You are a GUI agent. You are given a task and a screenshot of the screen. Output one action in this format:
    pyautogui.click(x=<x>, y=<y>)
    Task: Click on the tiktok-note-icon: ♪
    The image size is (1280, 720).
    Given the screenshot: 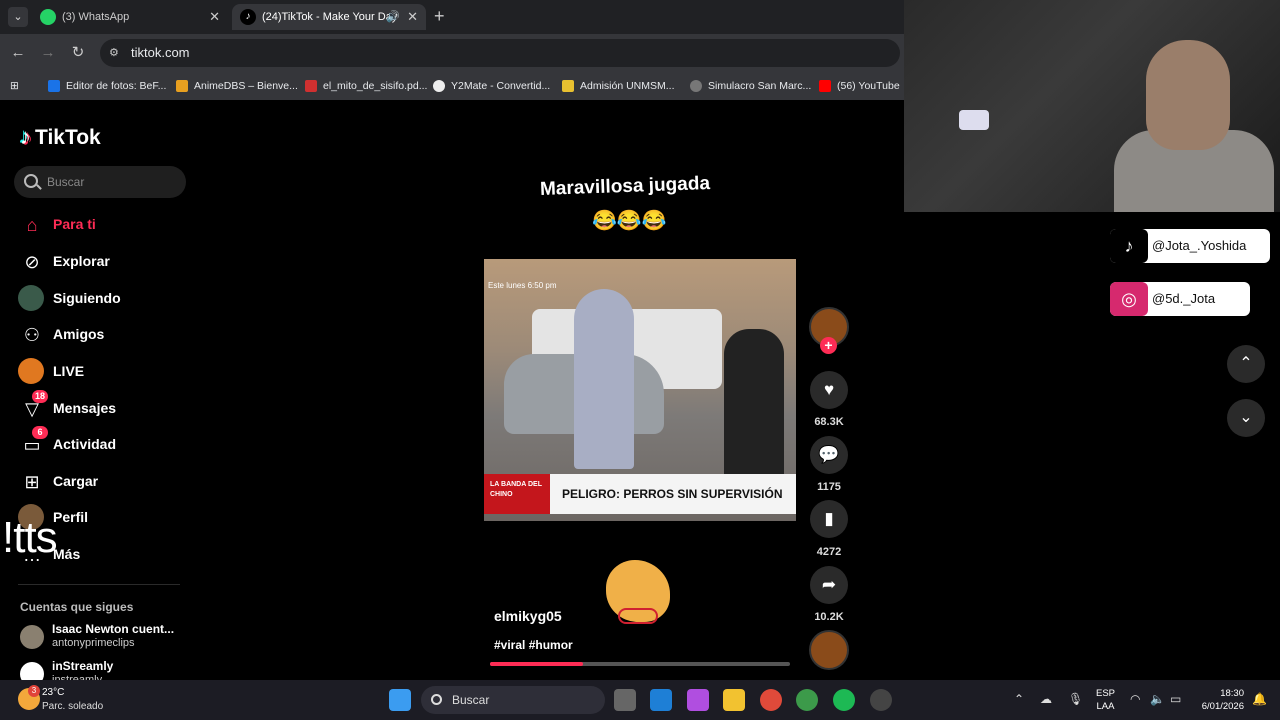 What is the action you would take?
    pyautogui.click(x=25, y=136)
    